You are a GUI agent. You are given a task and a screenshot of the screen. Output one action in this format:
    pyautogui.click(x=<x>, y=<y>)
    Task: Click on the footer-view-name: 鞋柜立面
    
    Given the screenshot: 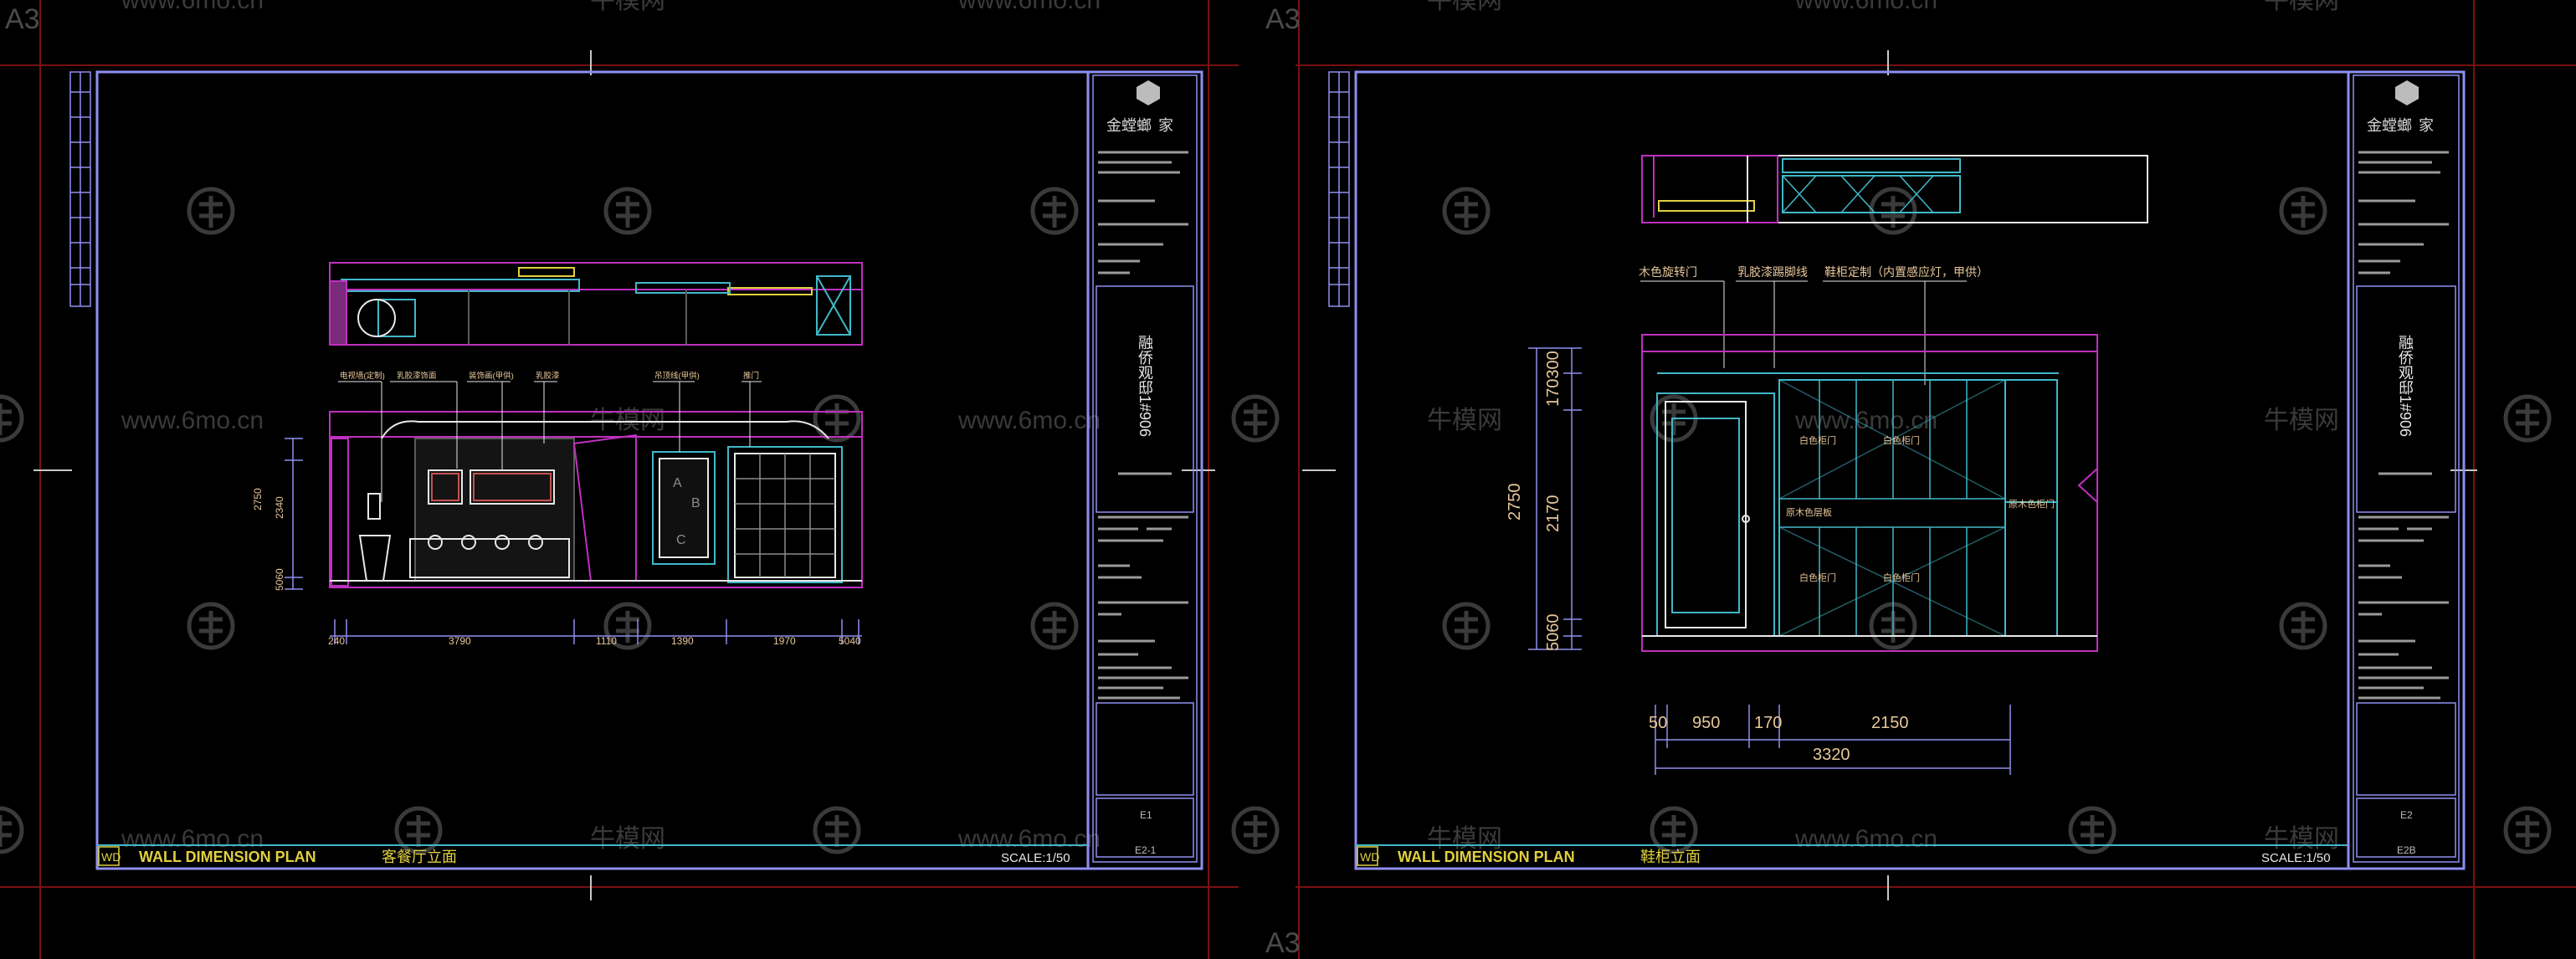 What is the action you would take?
    pyautogui.click(x=1670, y=857)
    